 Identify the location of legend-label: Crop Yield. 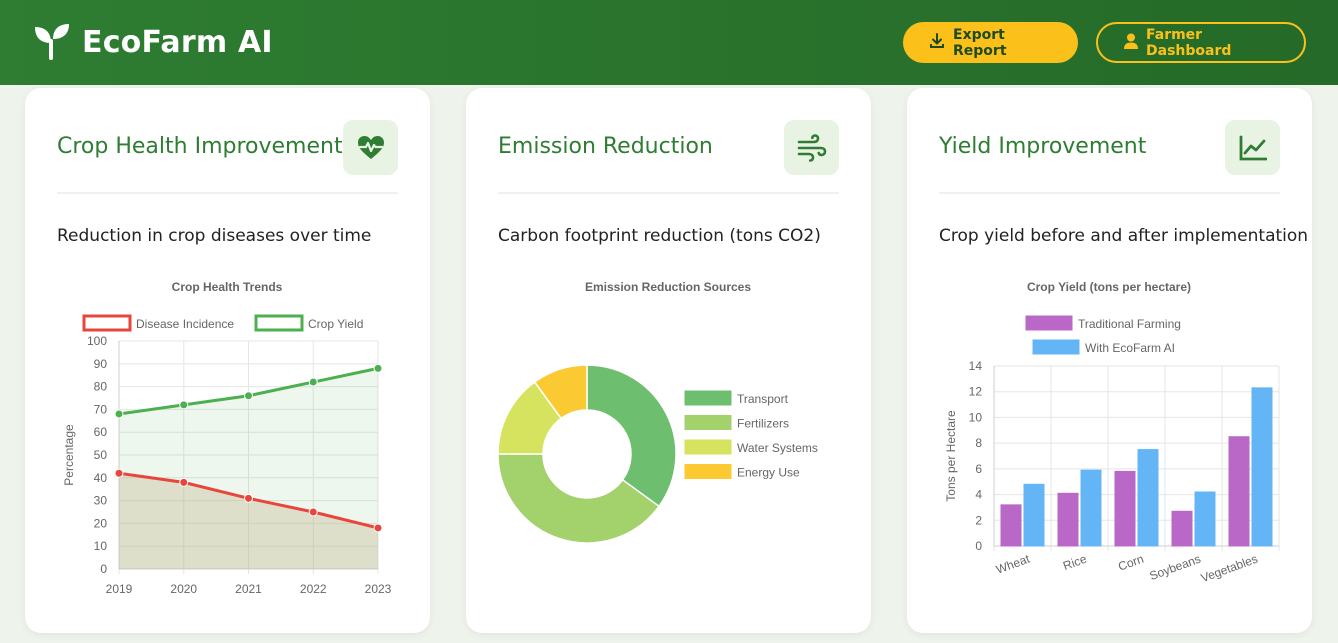
(335, 324).